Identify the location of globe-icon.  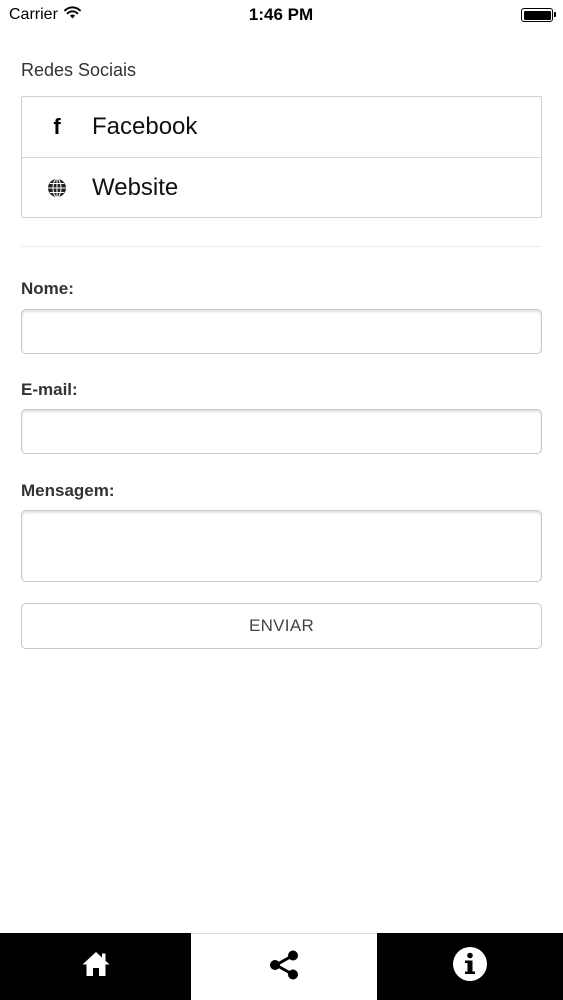
(57, 188).